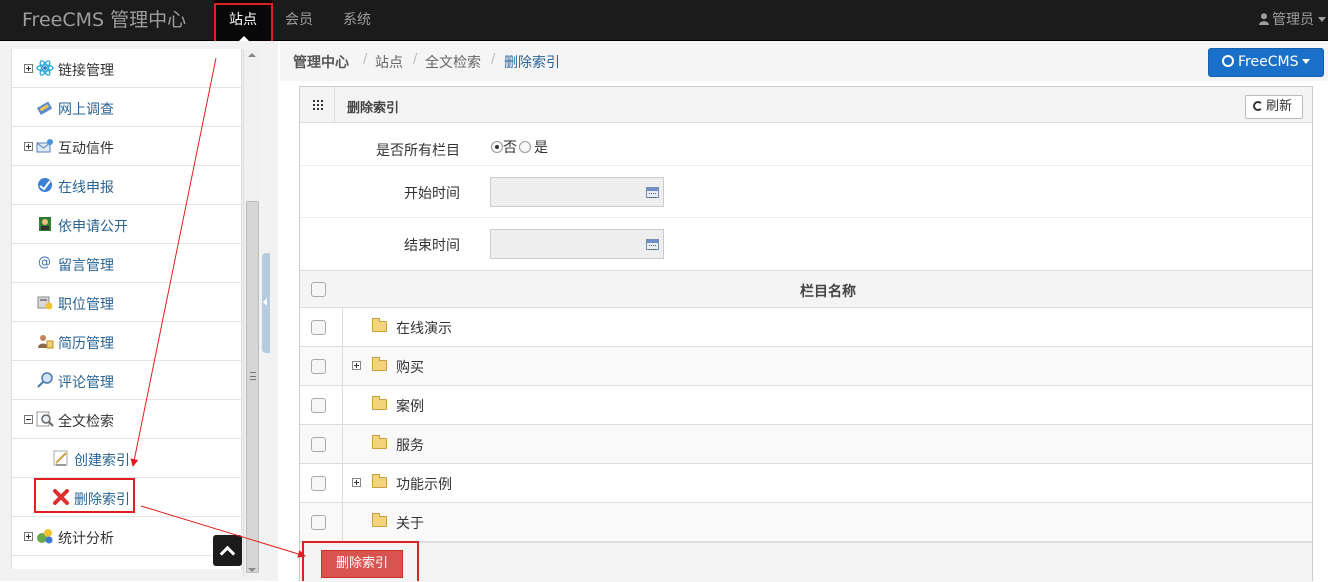 The width and height of the screenshot is (1328, 582). What do you see at coordinates (806, 144) in the screenshot?
I see `form-row-all-columns: 是否所有栏目 否 是` at bounding box center [806, 144].